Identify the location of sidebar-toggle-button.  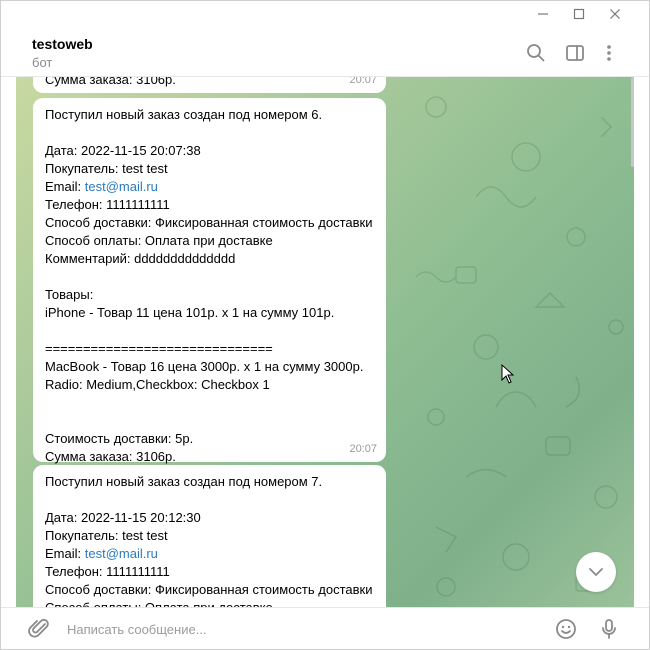
(575, 53).